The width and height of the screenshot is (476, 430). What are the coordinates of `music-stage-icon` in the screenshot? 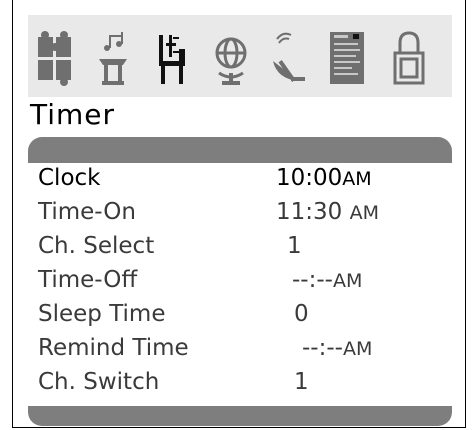 It's located at (113, 58).